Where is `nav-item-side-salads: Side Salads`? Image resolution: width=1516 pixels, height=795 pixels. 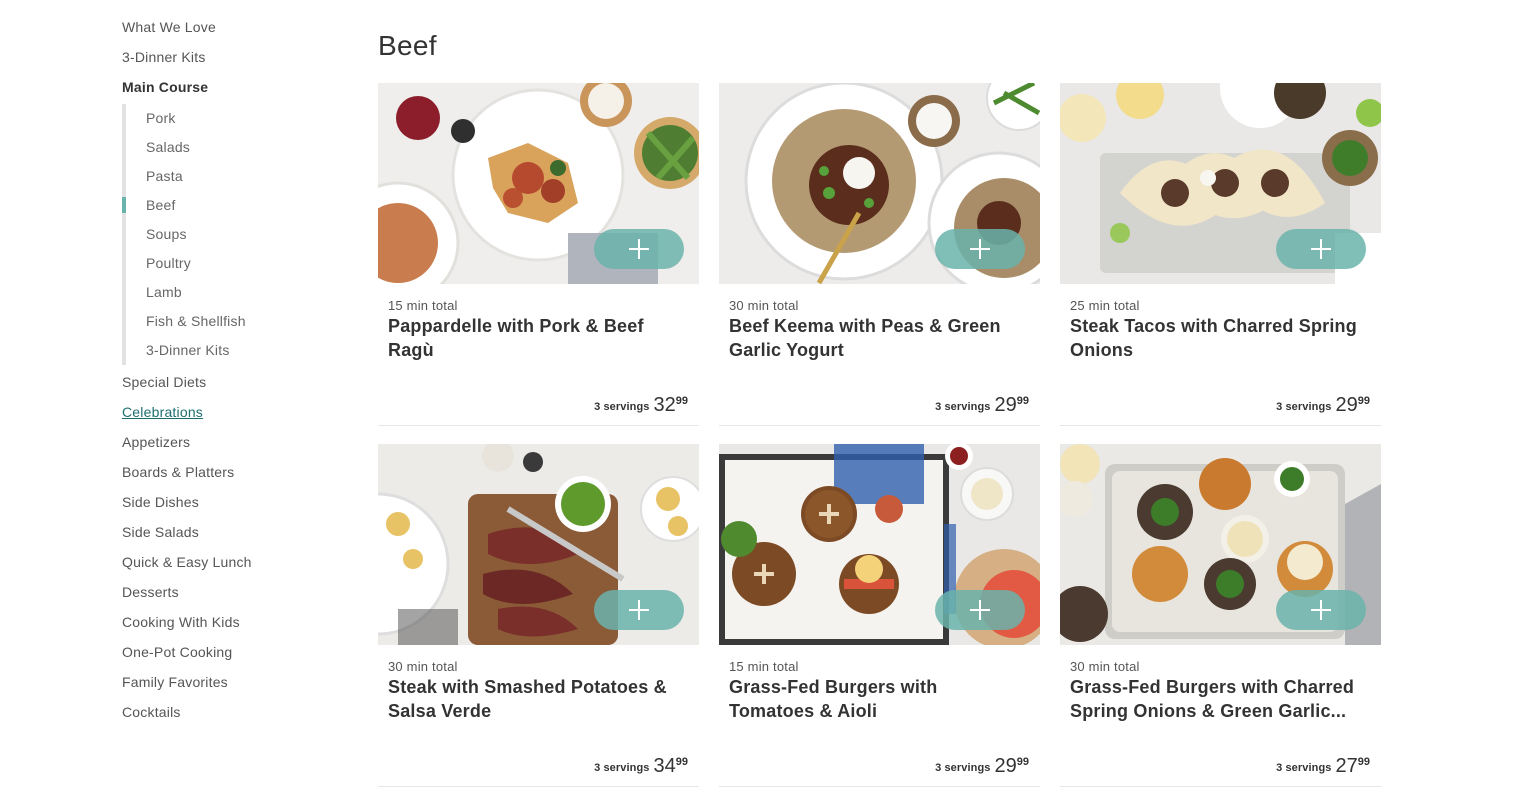 nav-item-side-salads: Side Salads is located at coordinates (232, 534).